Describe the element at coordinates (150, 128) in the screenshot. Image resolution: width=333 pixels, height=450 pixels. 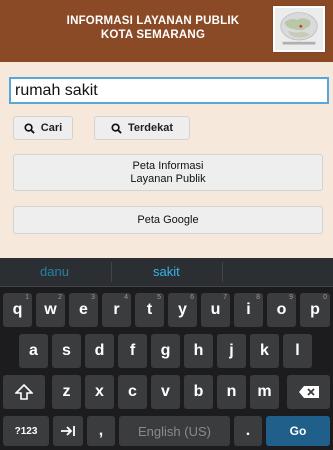
I see `terdekat-button-label: Terdekat` at that location.